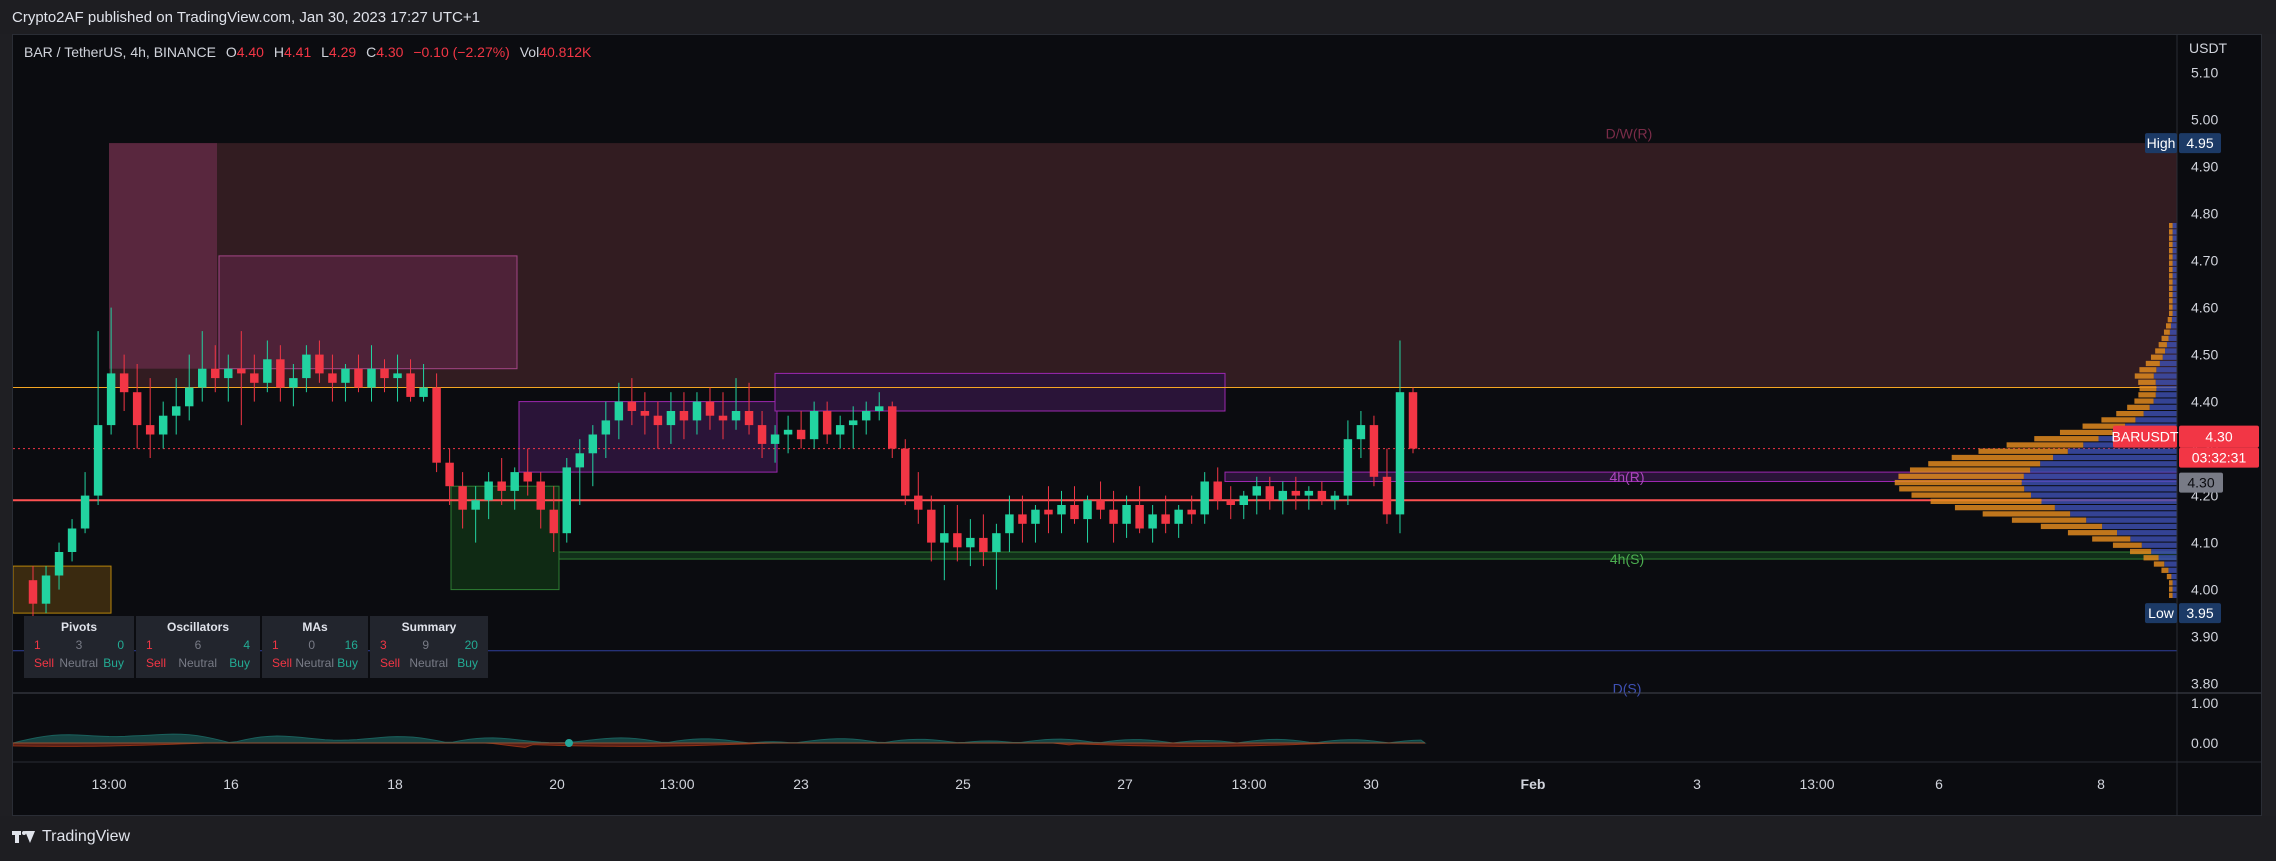  What do you see at coordinates (529, 52) in the screenshot?
I see `vol-label: Vol` at bounding box center [529, 52].